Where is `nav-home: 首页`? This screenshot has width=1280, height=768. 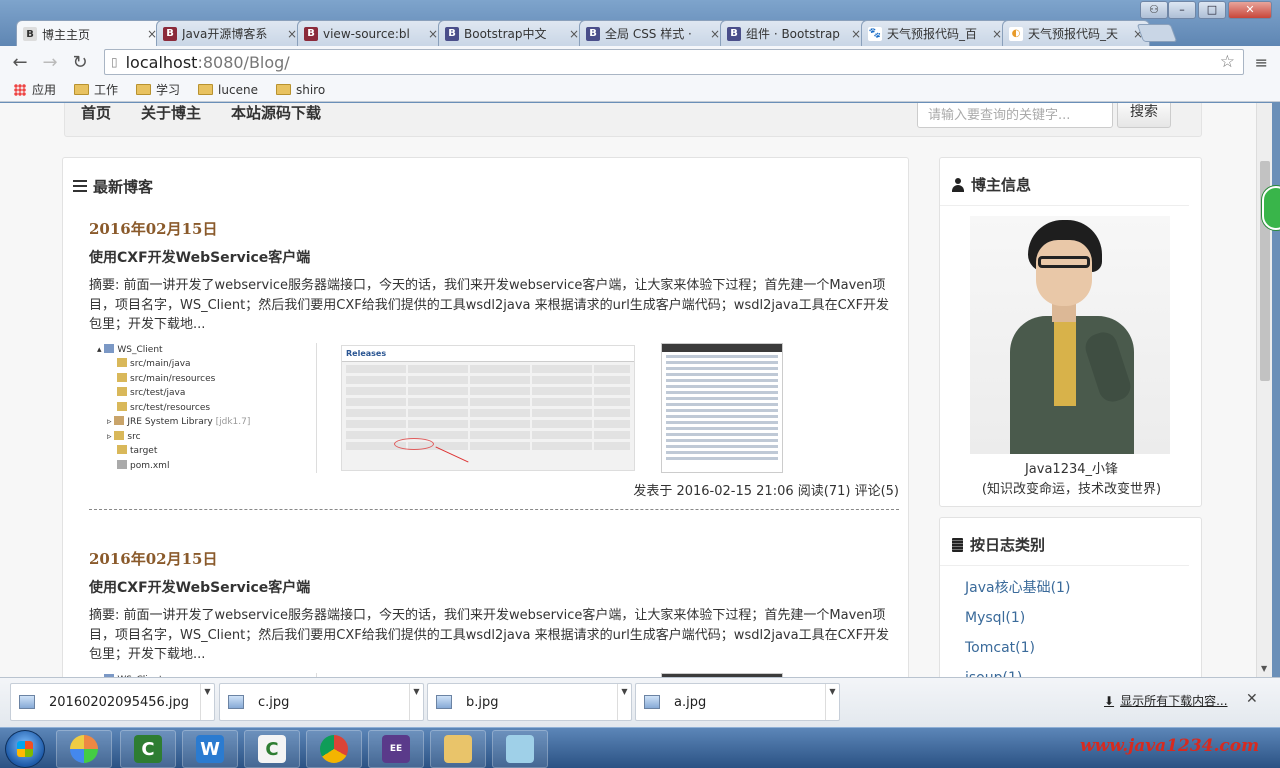
nav-home: 首页 is located at coordinates (96, 113).